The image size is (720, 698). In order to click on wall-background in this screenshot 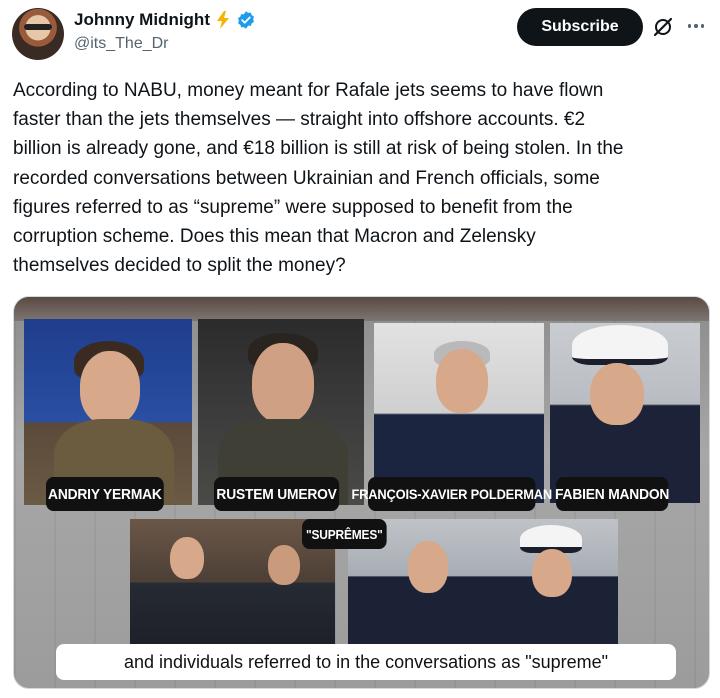, I will do `click(361, 309)`.